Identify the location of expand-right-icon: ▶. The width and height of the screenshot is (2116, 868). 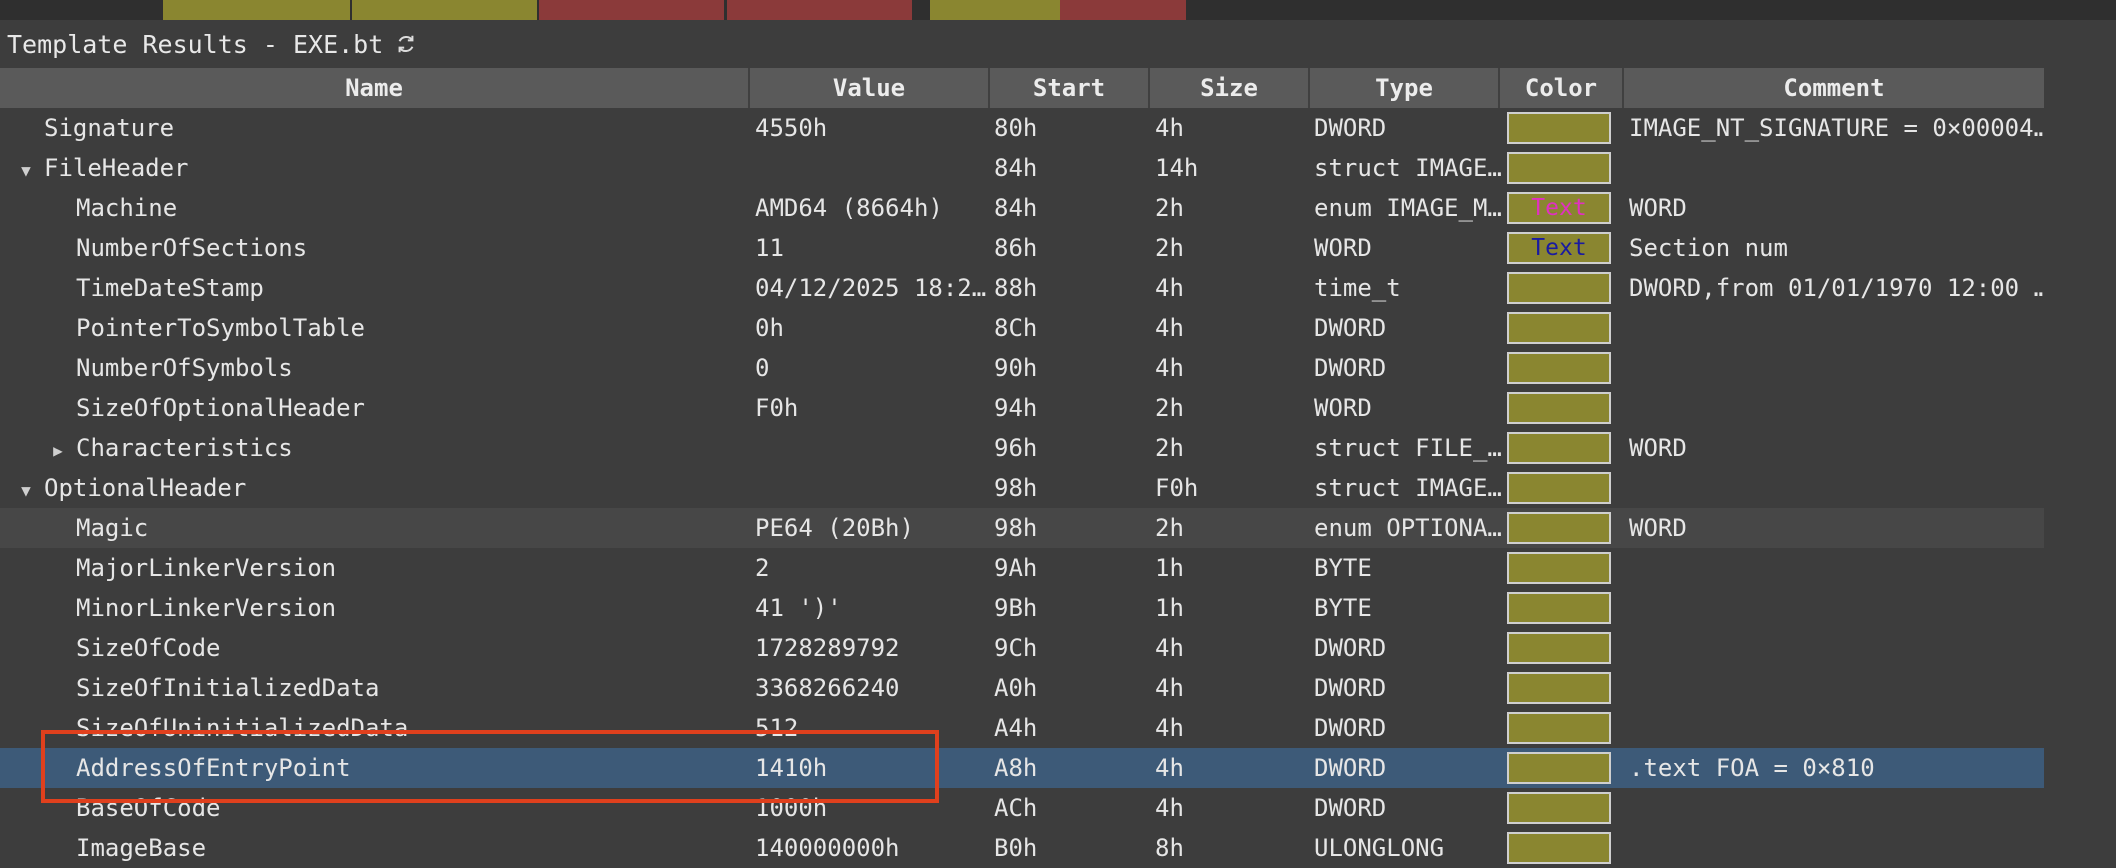
(58, 449).